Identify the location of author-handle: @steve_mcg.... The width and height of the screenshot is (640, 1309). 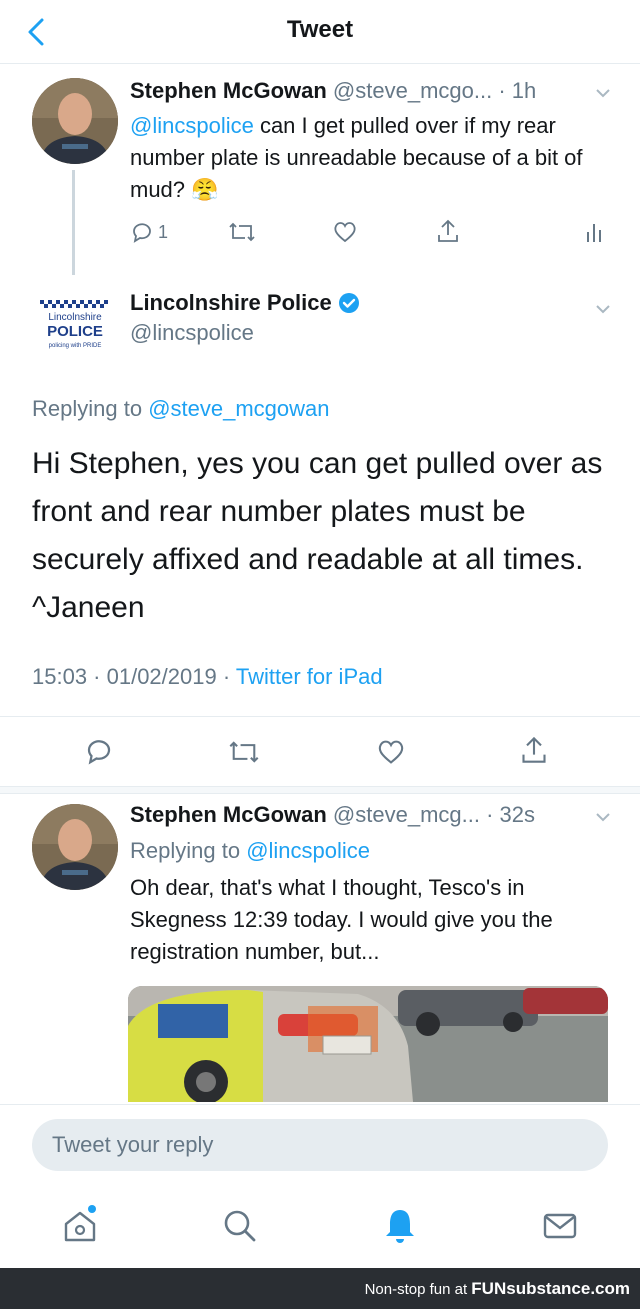
(406, 814).